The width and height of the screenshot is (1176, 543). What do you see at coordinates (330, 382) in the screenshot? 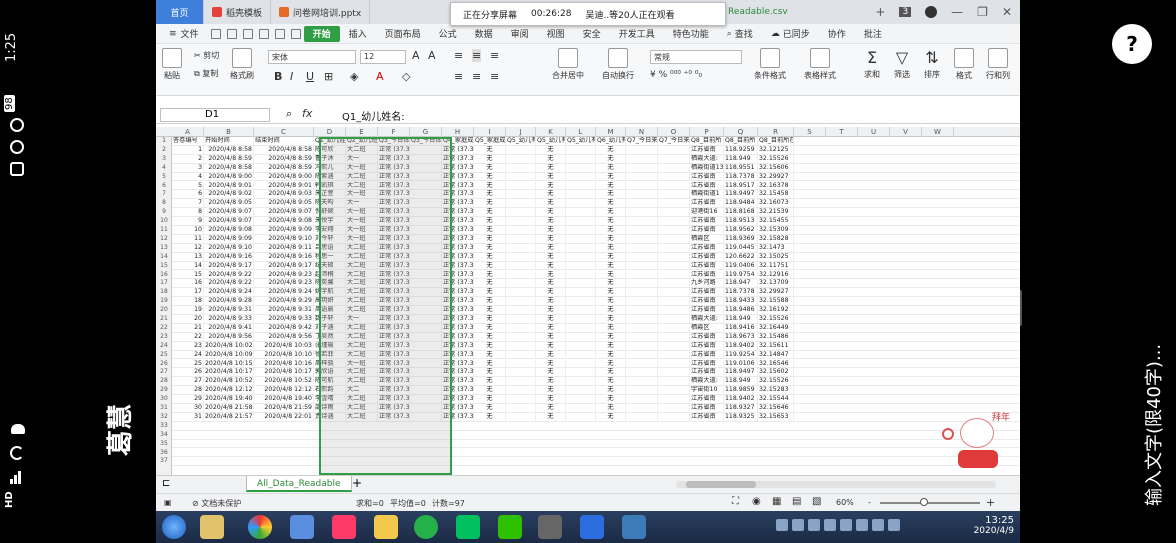
I see `table-cell: 陈可航` at bounding box center [330, 382].